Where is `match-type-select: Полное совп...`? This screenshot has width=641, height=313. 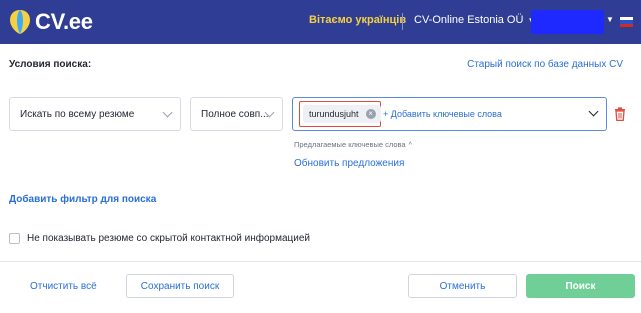
match-type-select: Полное совп... is located at coordinates (236, 114).